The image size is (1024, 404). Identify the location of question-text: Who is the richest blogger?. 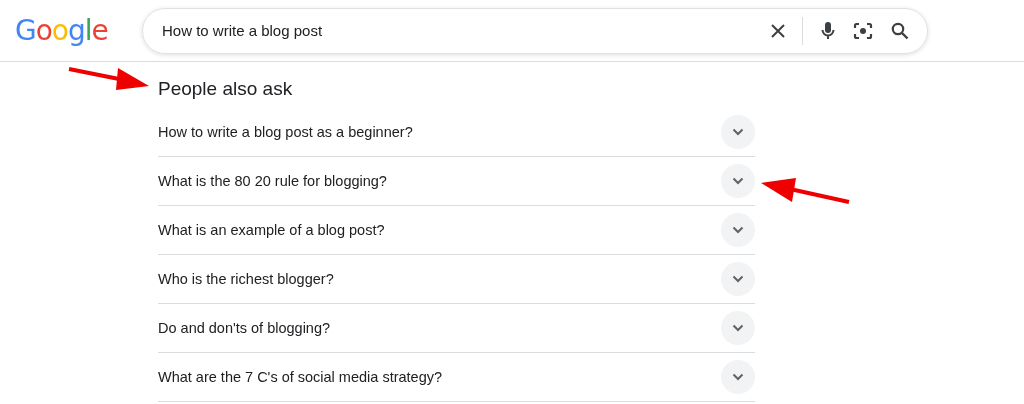
(246, 279).